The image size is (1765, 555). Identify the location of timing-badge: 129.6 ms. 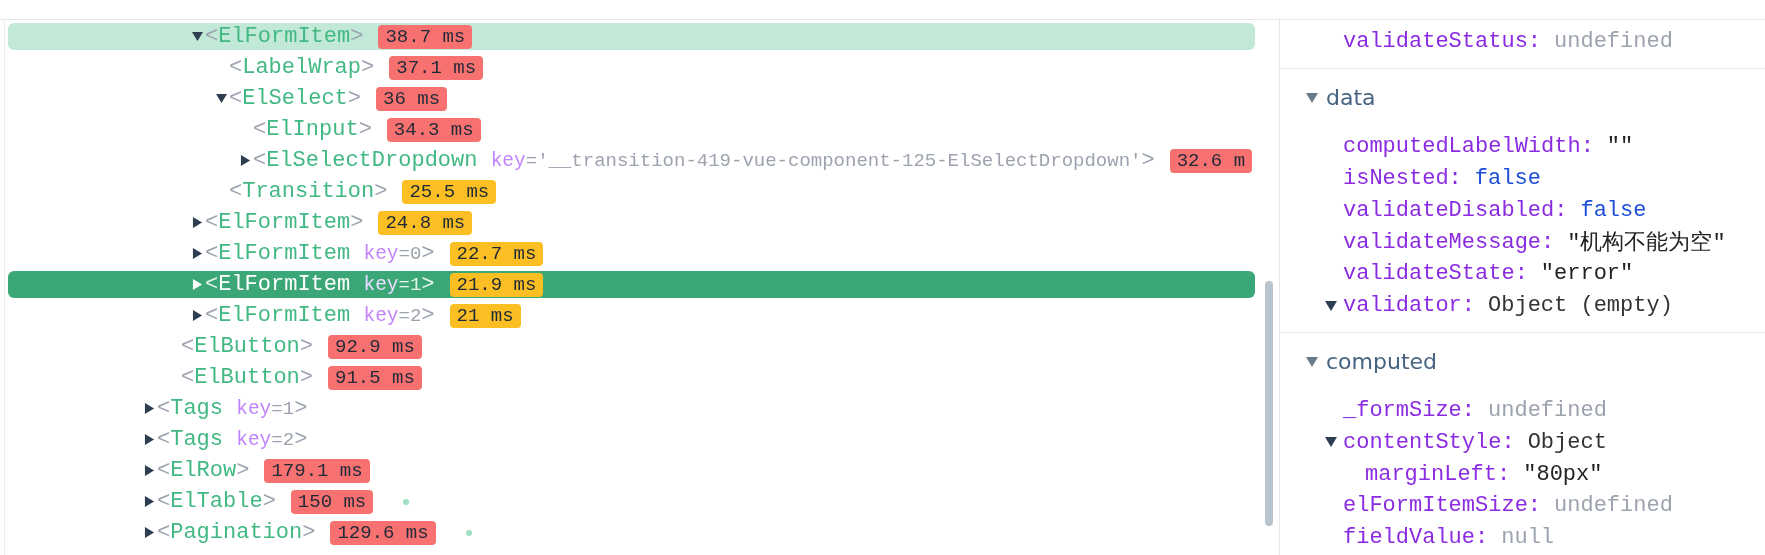
(383, 532).